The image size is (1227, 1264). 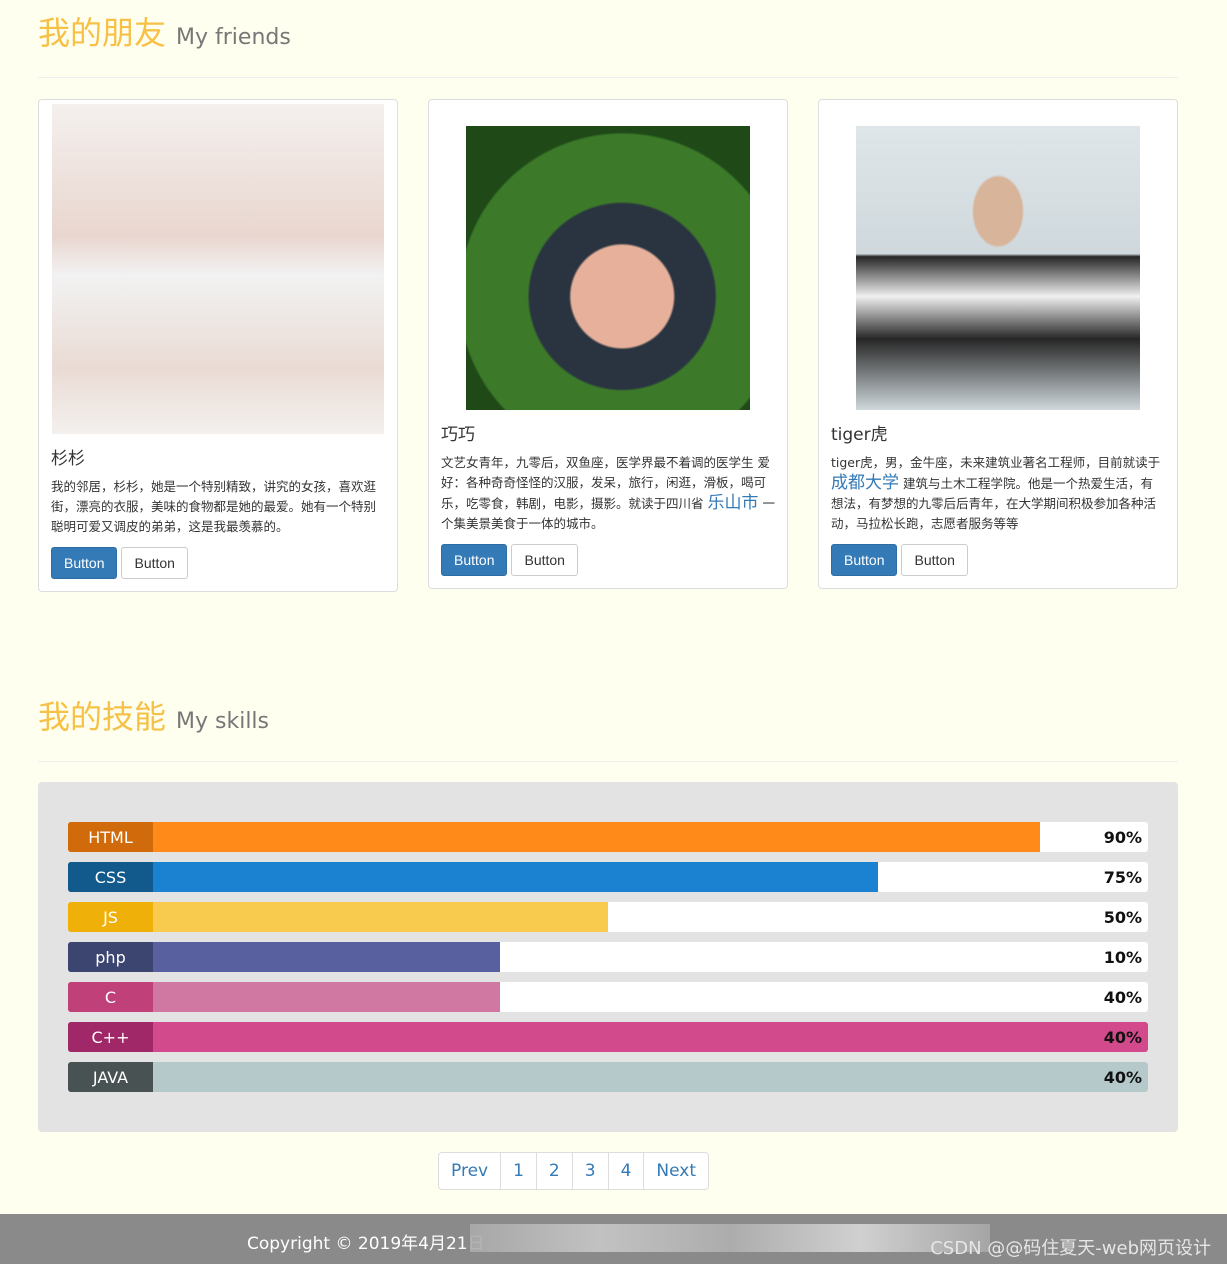 I want to click on skills-title-zh: 我的技能, so click(x=102, y=717).